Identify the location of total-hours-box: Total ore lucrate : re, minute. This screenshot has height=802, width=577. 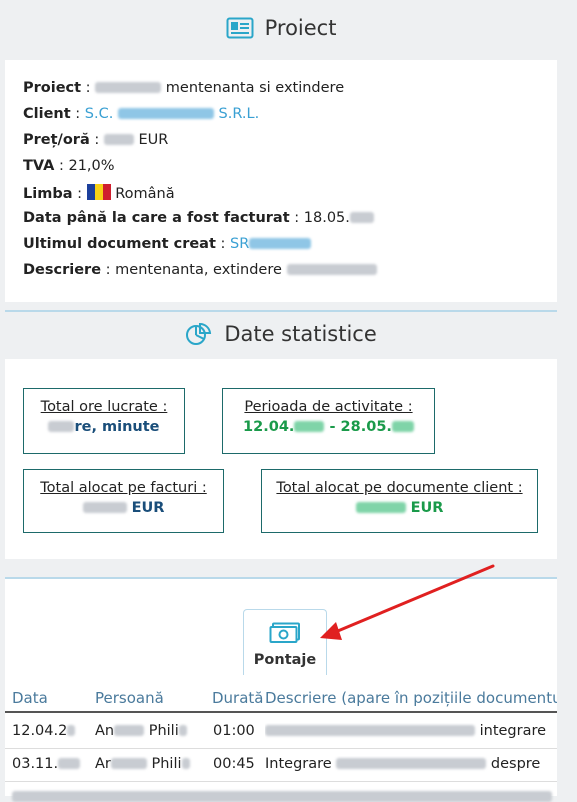
(104, 421).